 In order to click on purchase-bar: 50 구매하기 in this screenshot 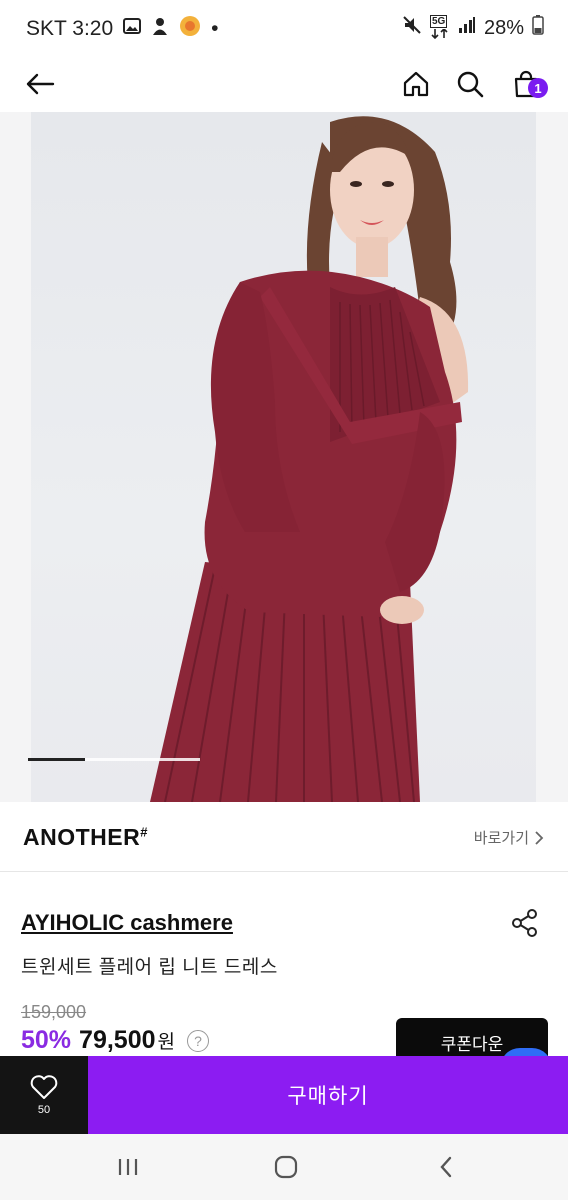, I will do `click(284, 1095)`.